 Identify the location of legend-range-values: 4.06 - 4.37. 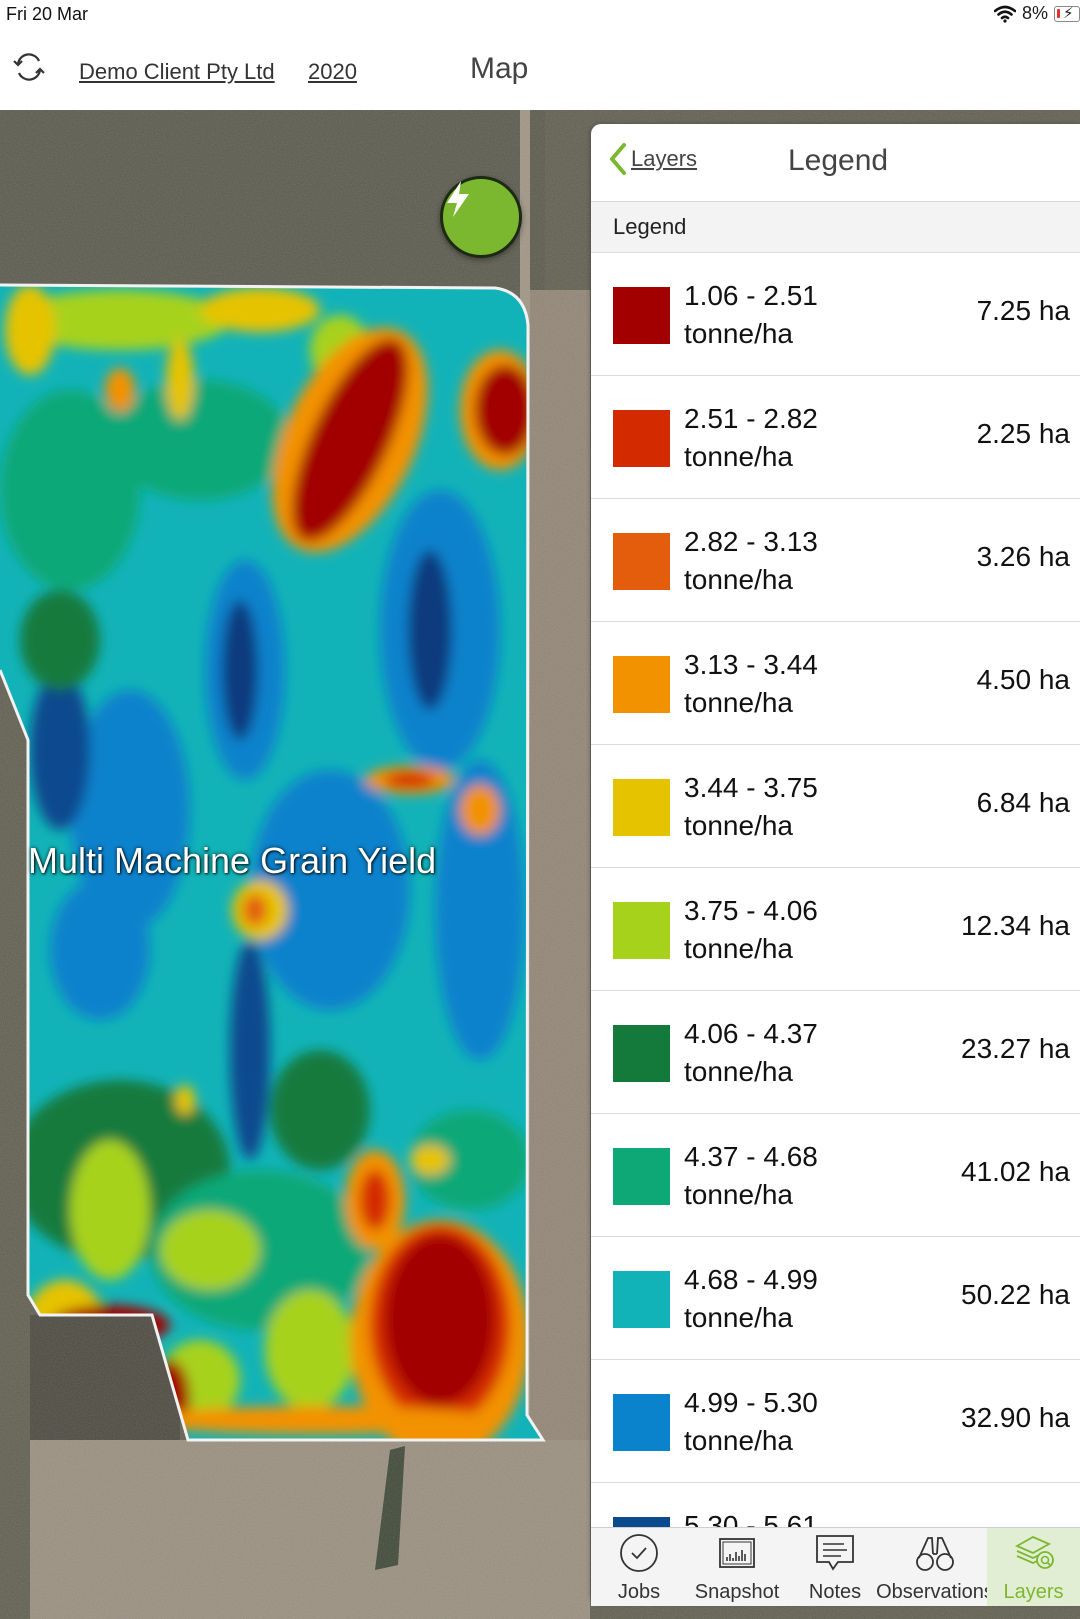
(751, 1033).